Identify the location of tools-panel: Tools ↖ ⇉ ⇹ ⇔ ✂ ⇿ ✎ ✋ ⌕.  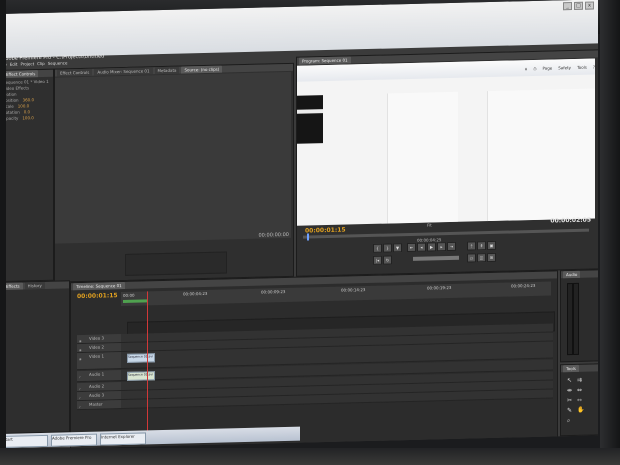
(579, 400).